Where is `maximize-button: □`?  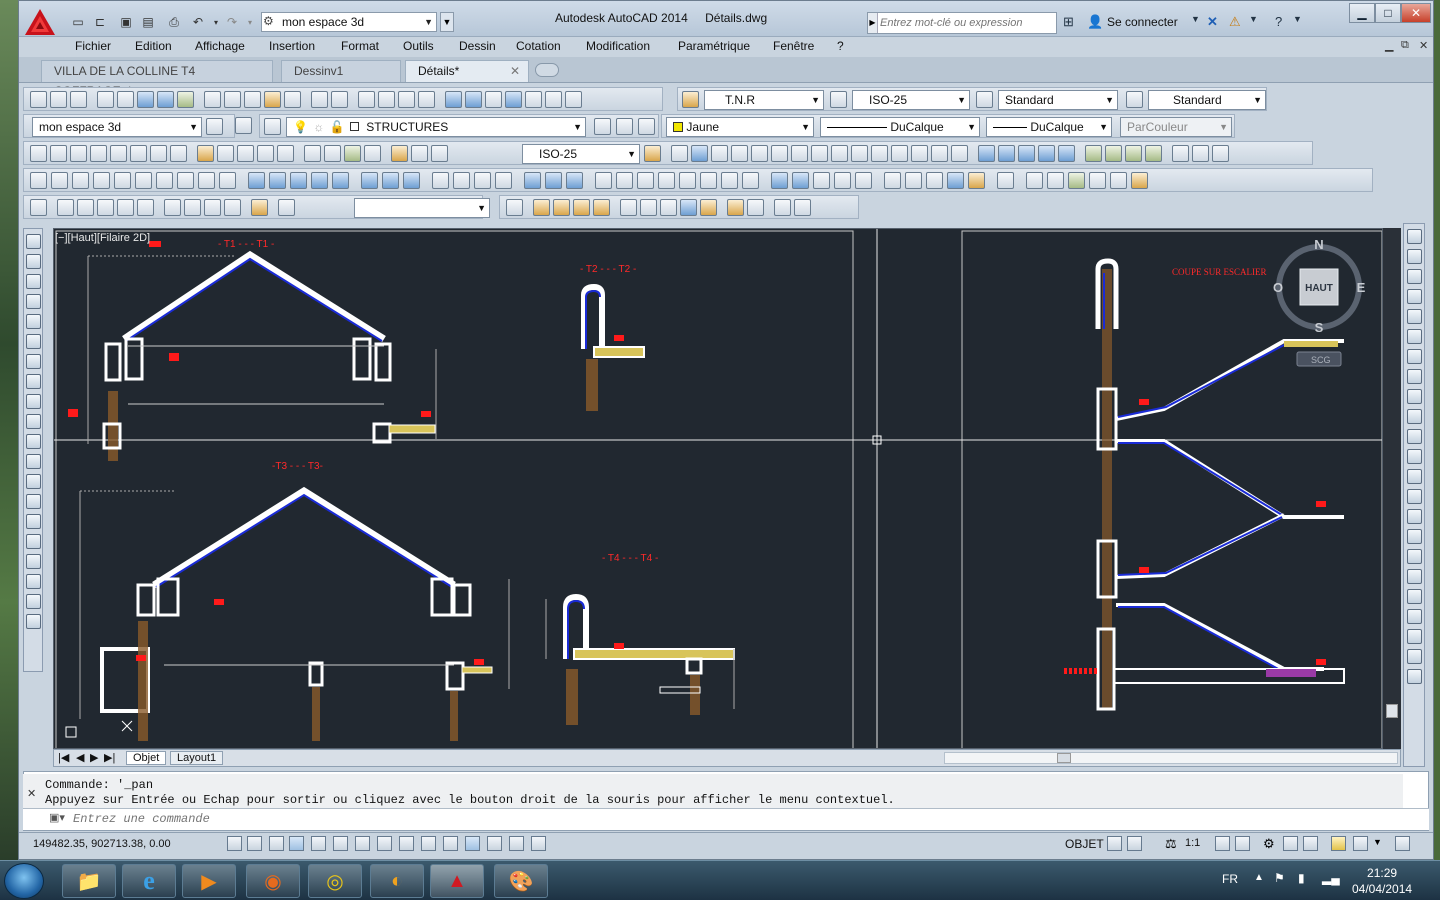
maximize-button: □ is located at coordinates (1388, 13).